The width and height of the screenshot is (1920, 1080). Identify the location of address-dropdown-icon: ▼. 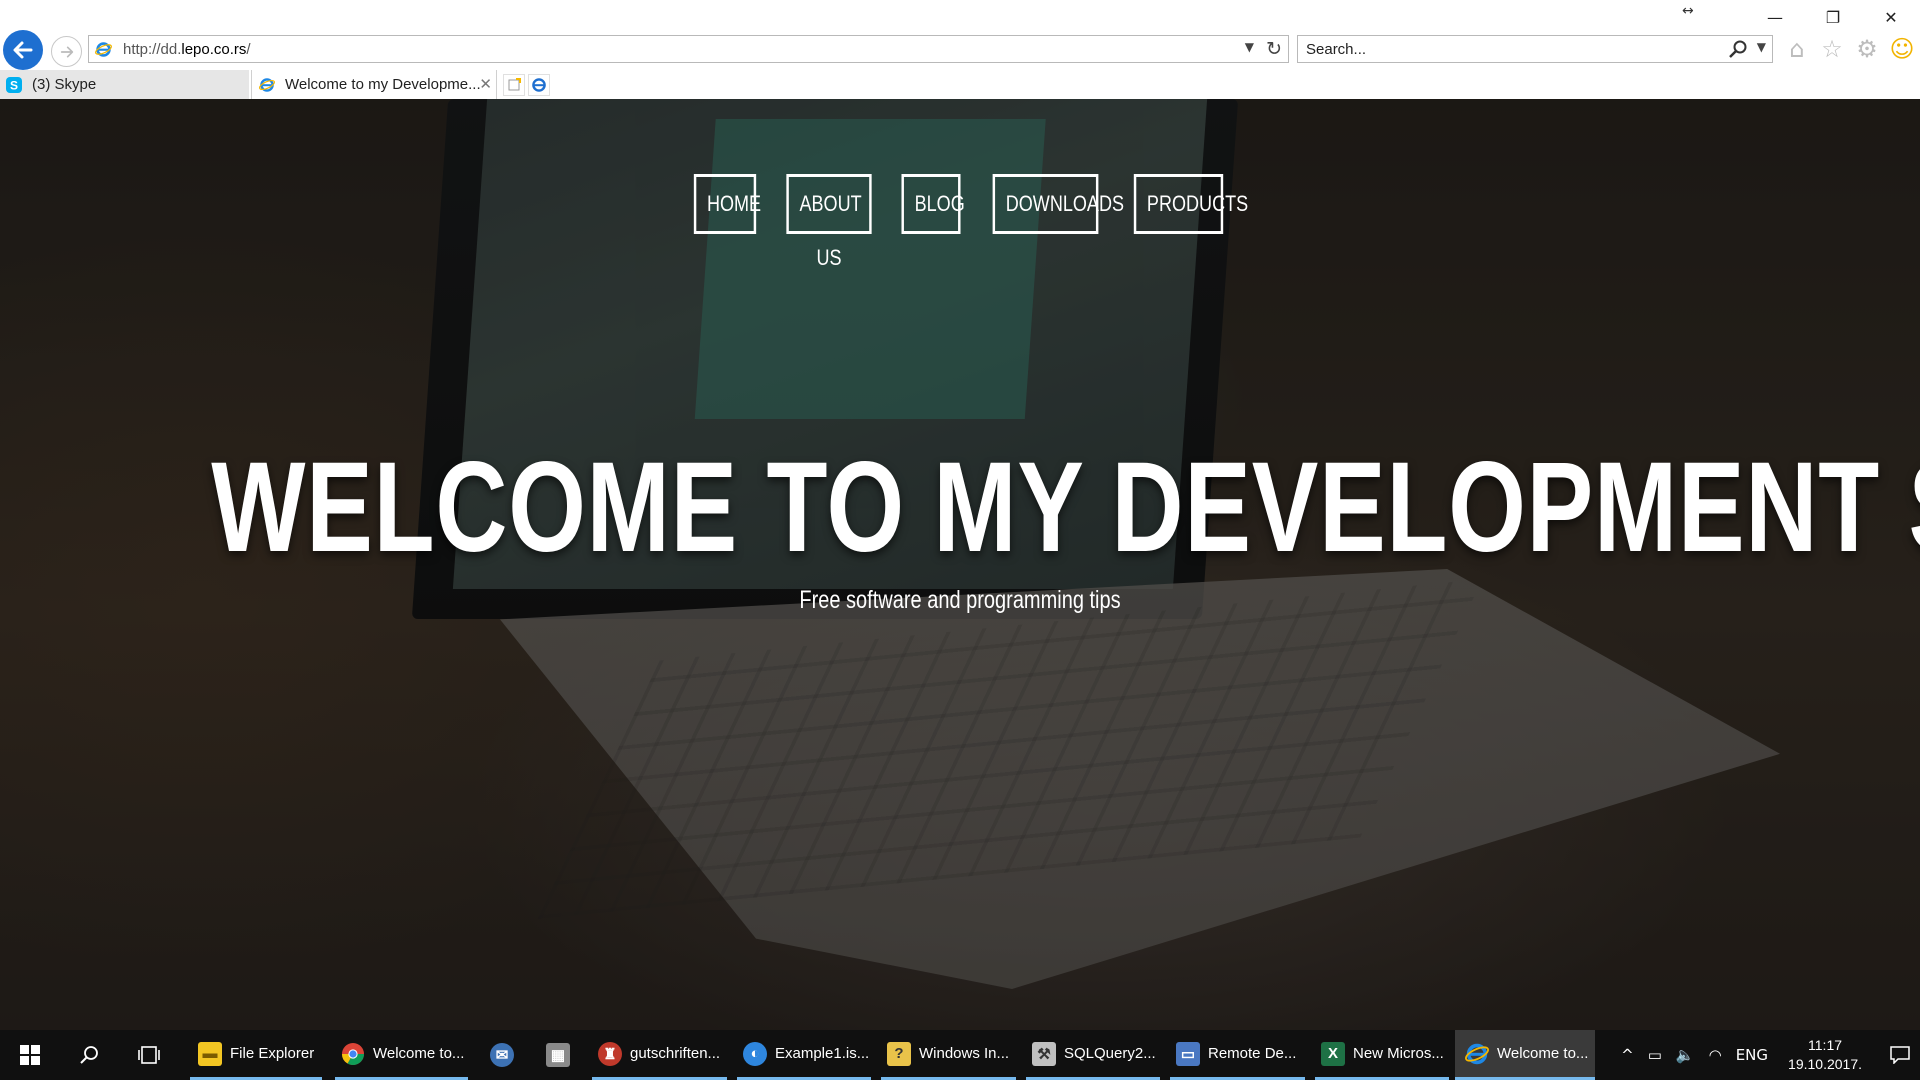
(1249, 47).